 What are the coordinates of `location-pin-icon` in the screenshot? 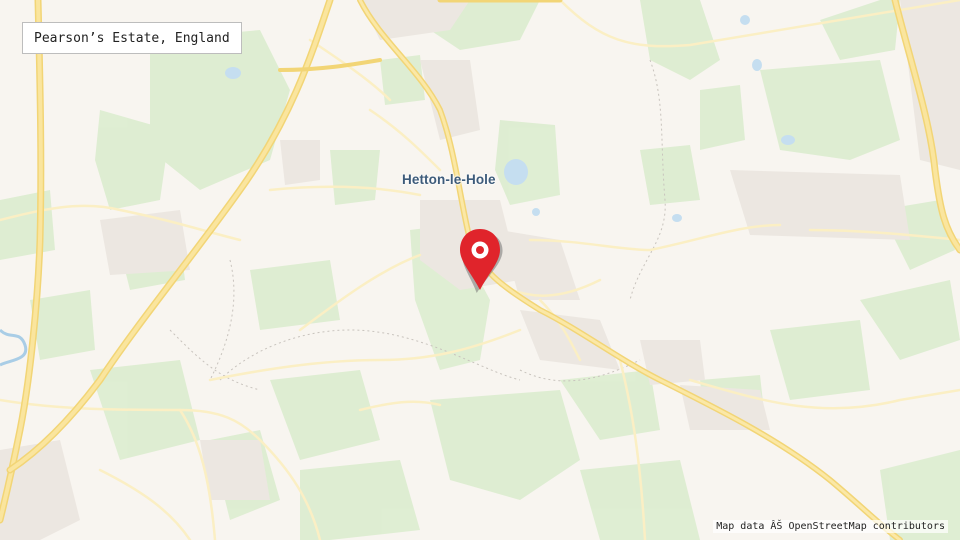 It's located at (481, 261).